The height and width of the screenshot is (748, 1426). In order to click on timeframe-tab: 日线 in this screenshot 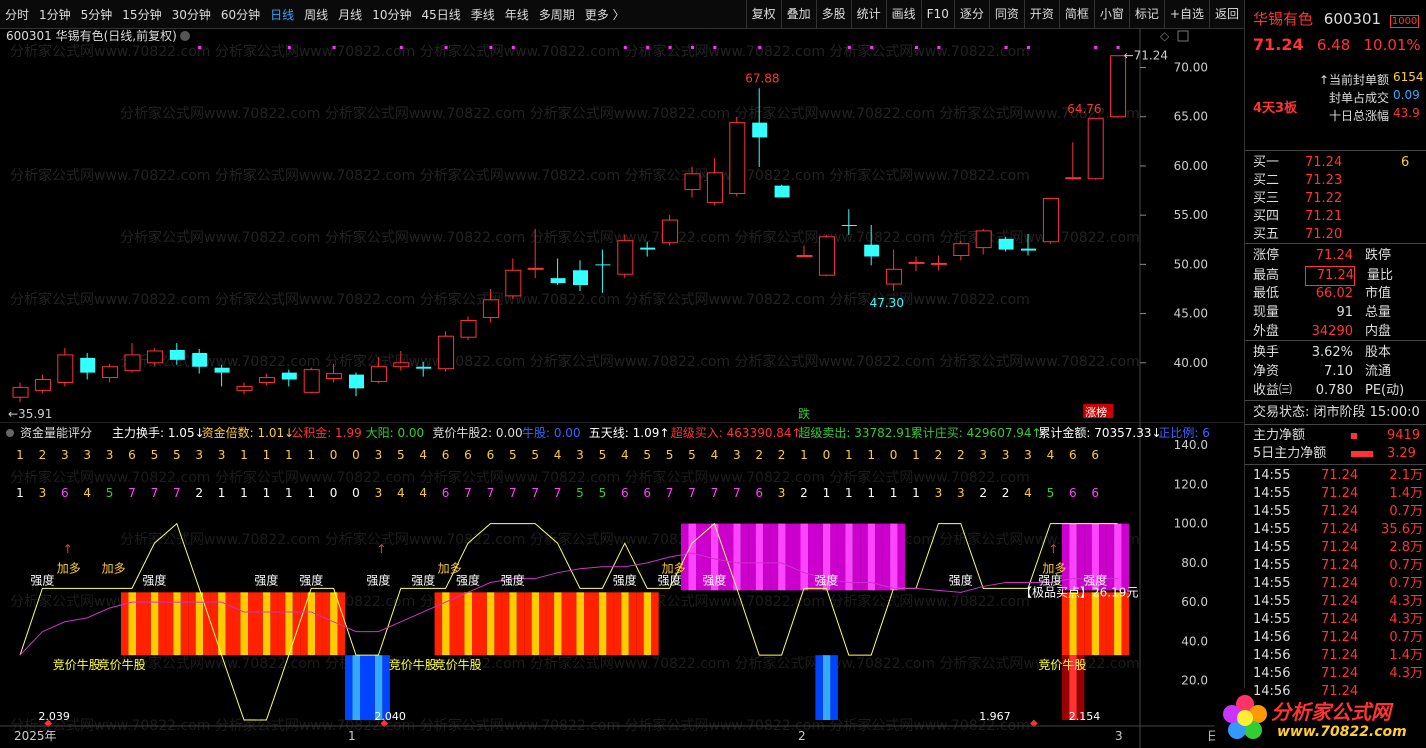, I will do `click(282, 14)`.